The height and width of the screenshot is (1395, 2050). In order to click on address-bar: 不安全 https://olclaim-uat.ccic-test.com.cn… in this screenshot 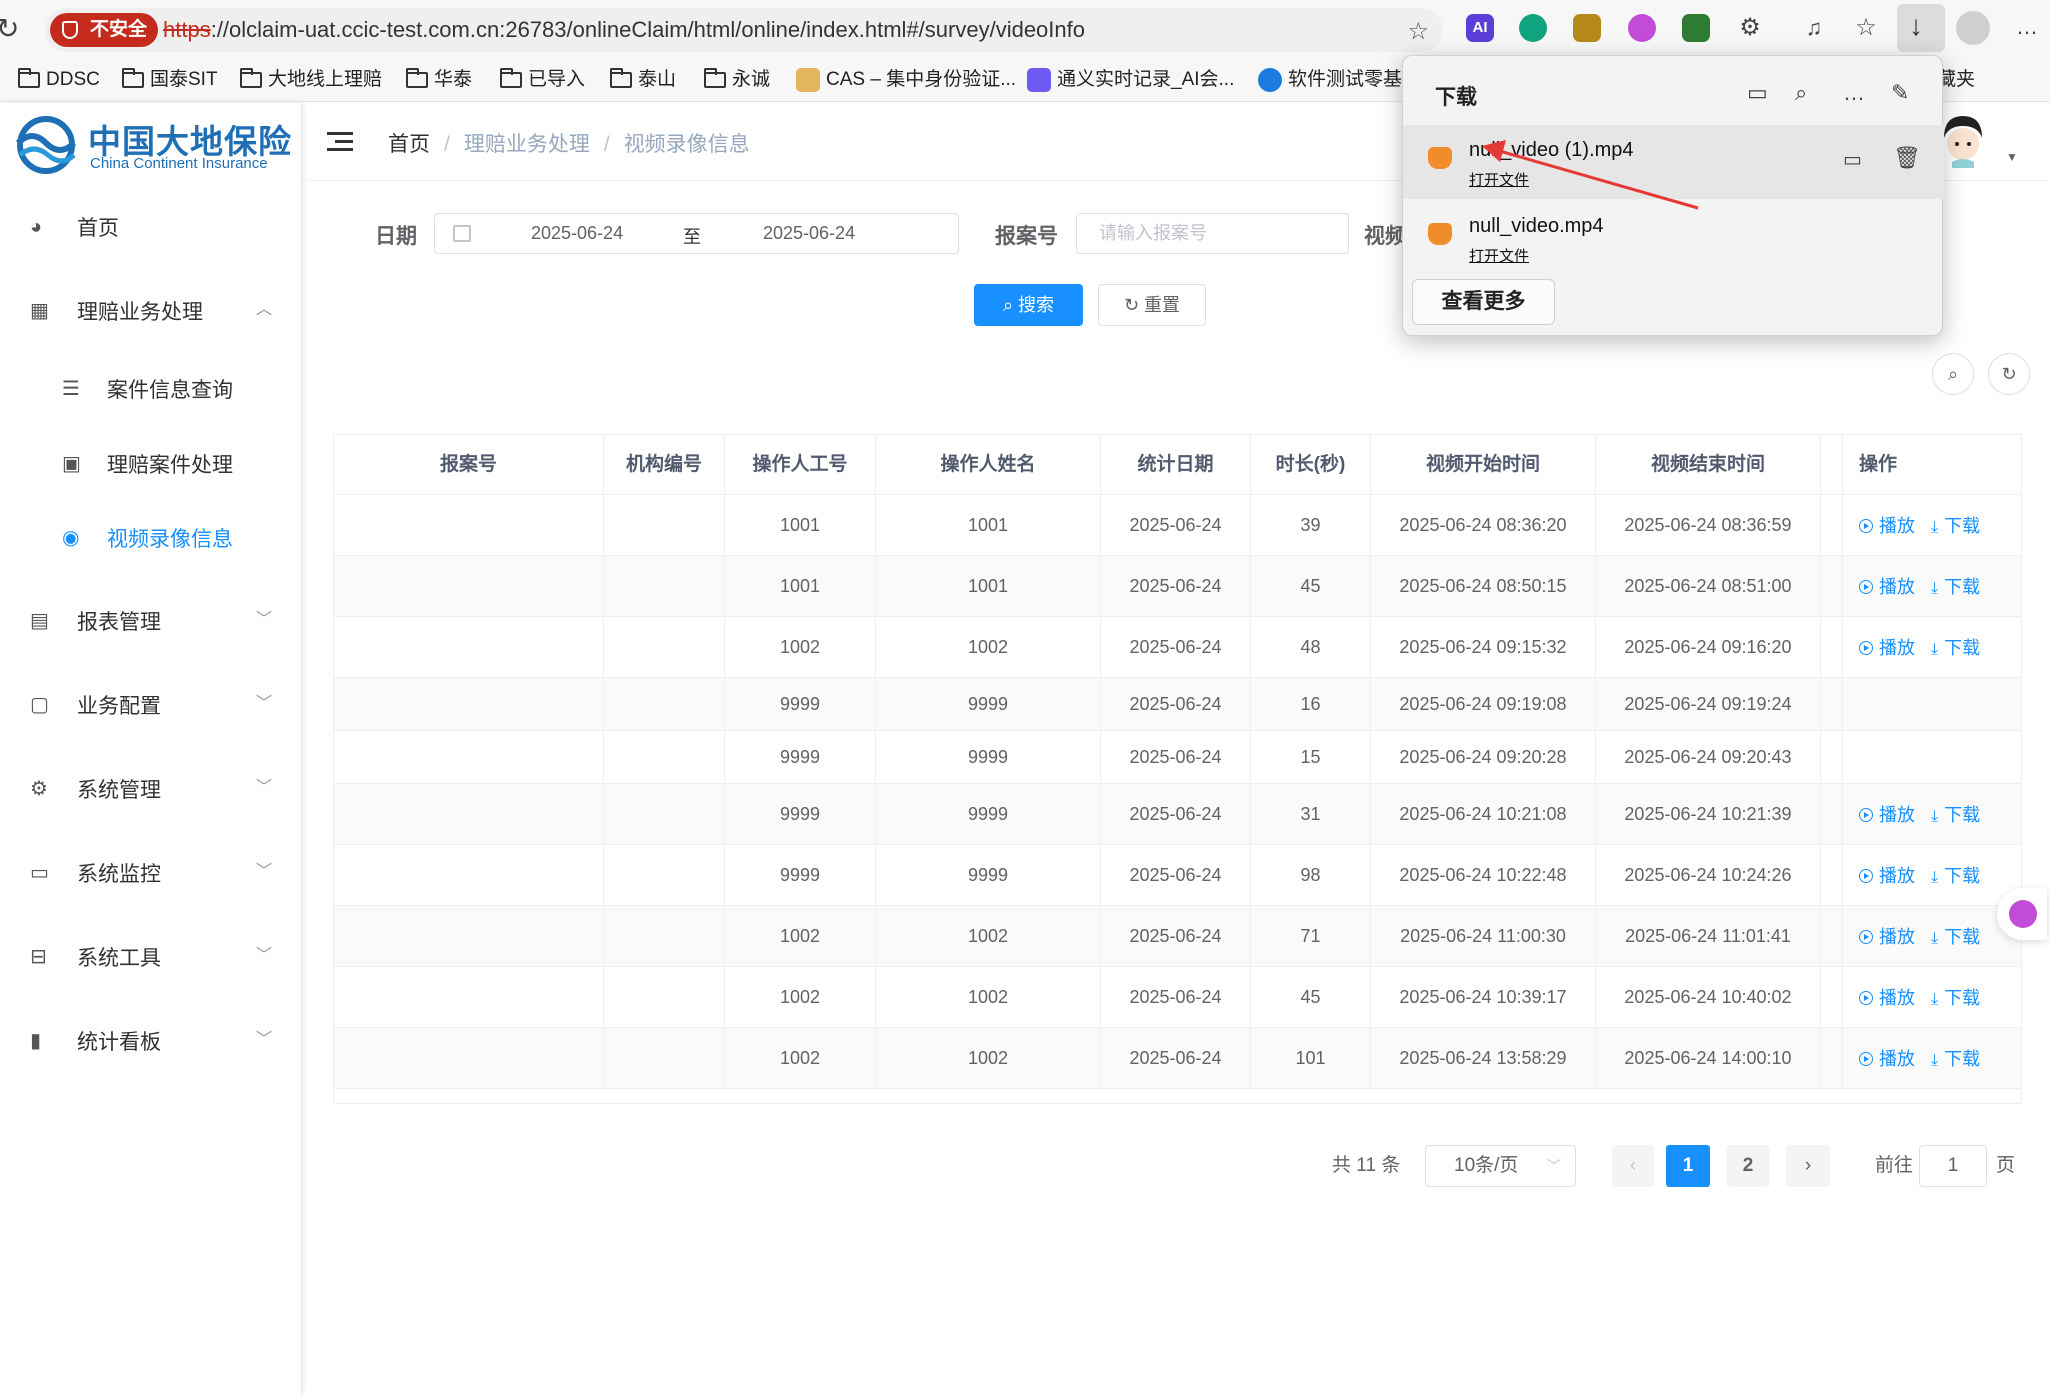, I will do `click(744, 30)`.